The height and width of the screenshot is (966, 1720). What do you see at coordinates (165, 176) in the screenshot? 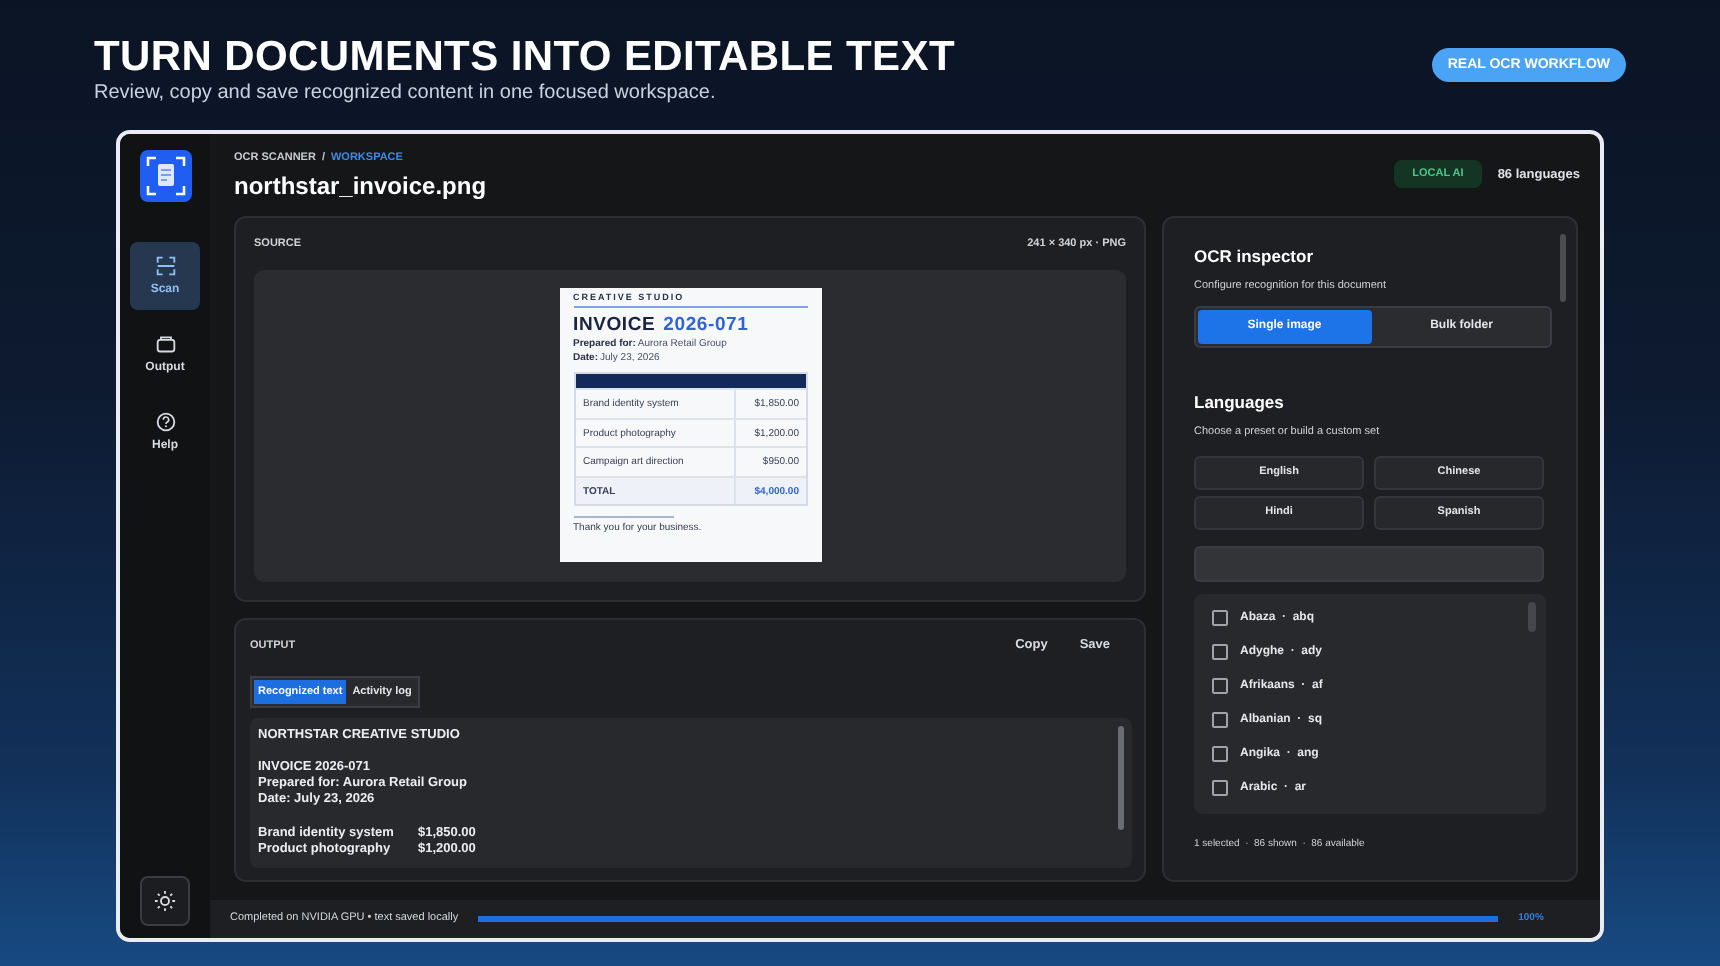
I see `app-logo-icon` at bounding box center [165, 176].